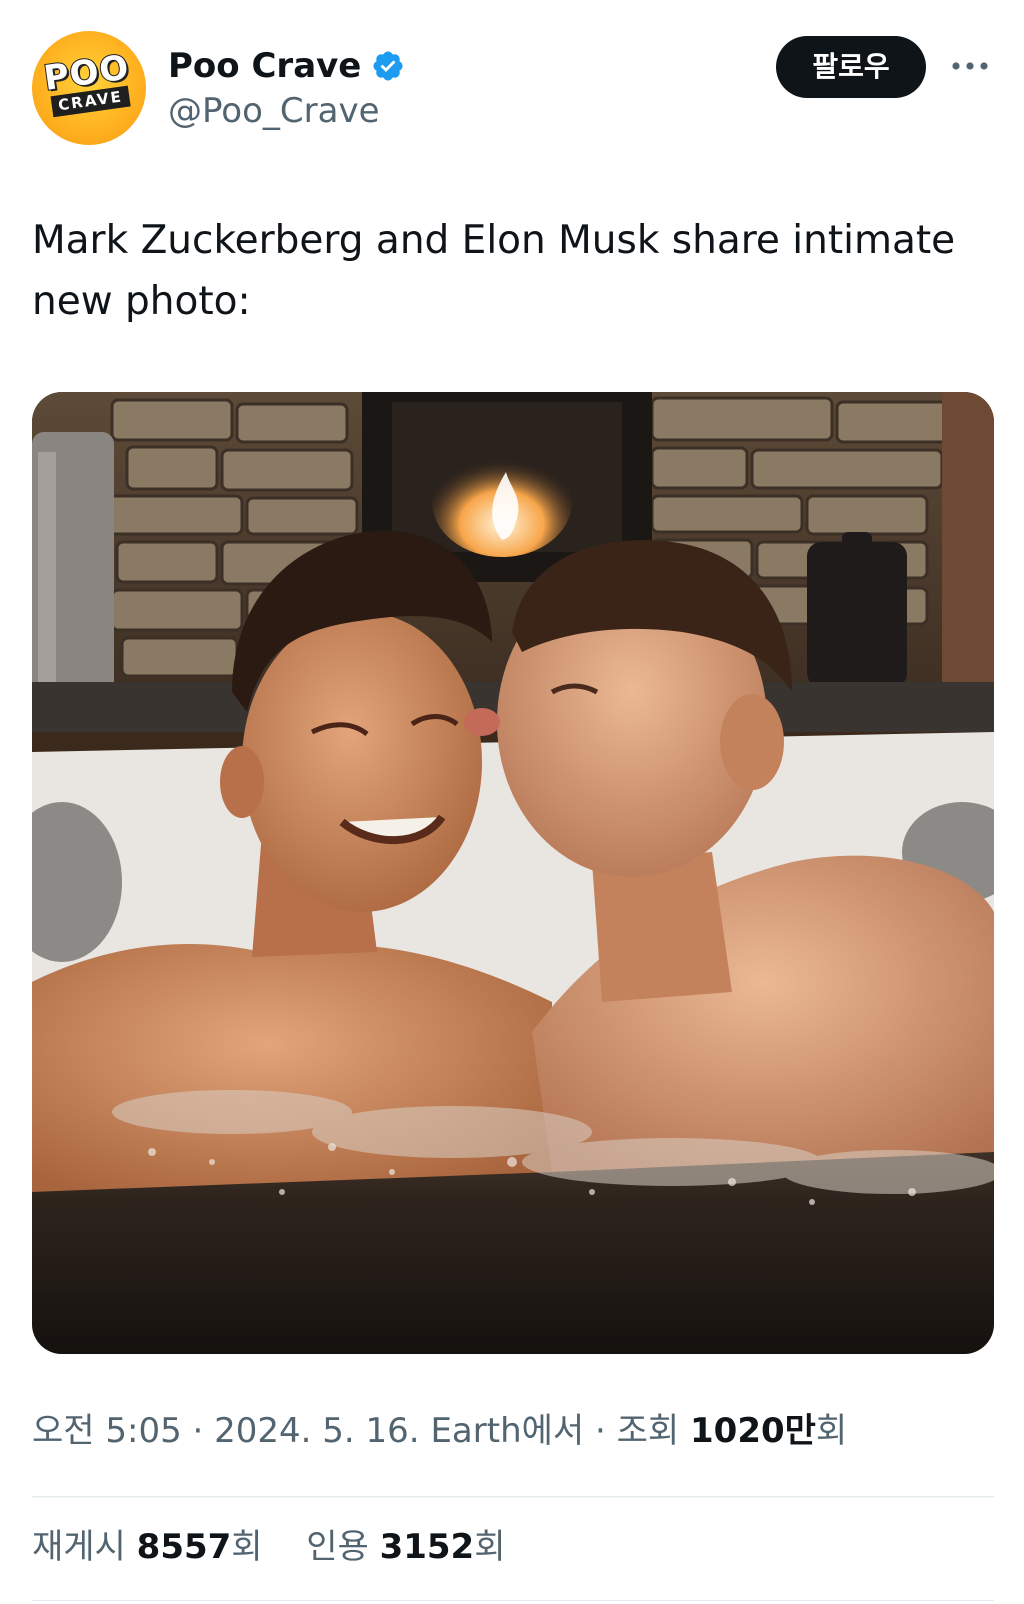  Describe the element at coordinates (753, 1431) in the screenshot. I see `views-count: 1020만` at that location.